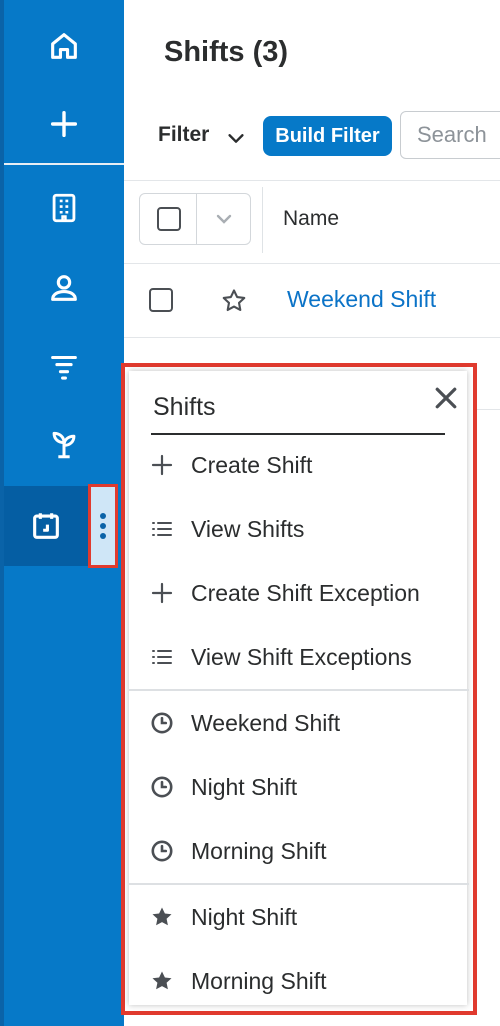  I want to click on page-title: Shifts (3), so click(226, 52).